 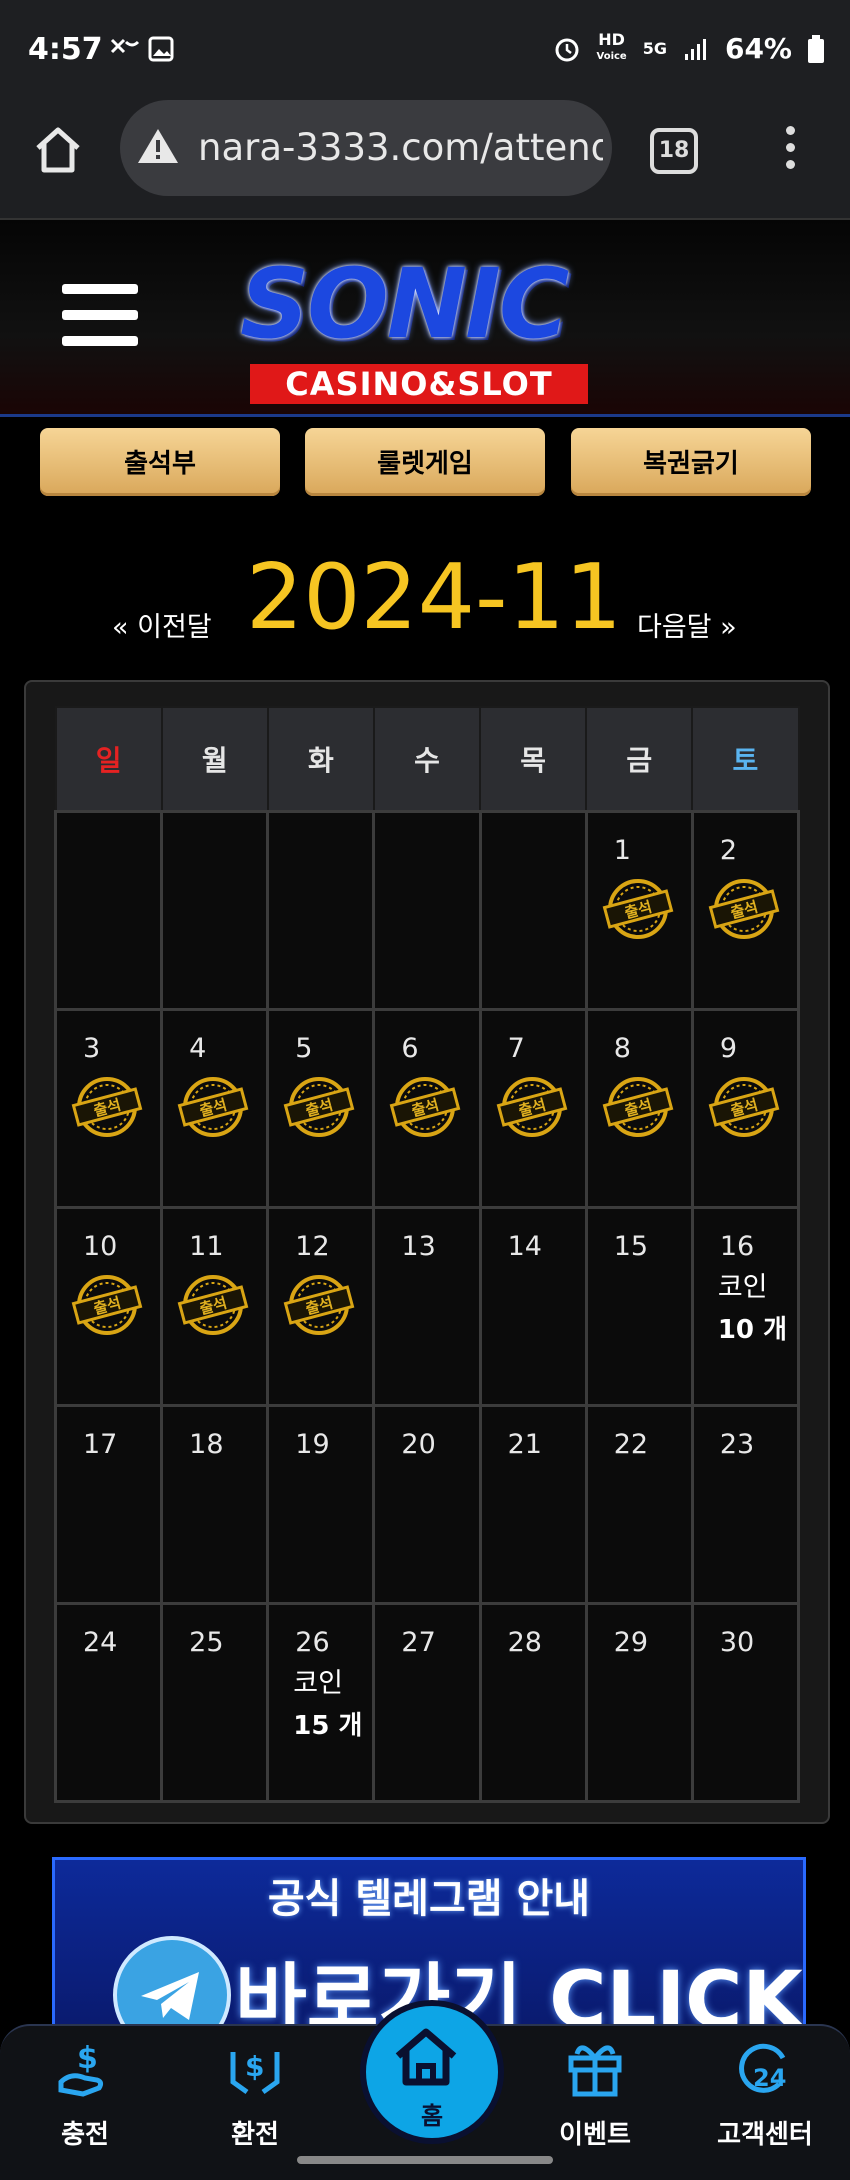 What do you see at coordinates (745, 910) in the screenshot?
I see `calendar-day-cell: 2 출석` at bounding box center [745, 910].